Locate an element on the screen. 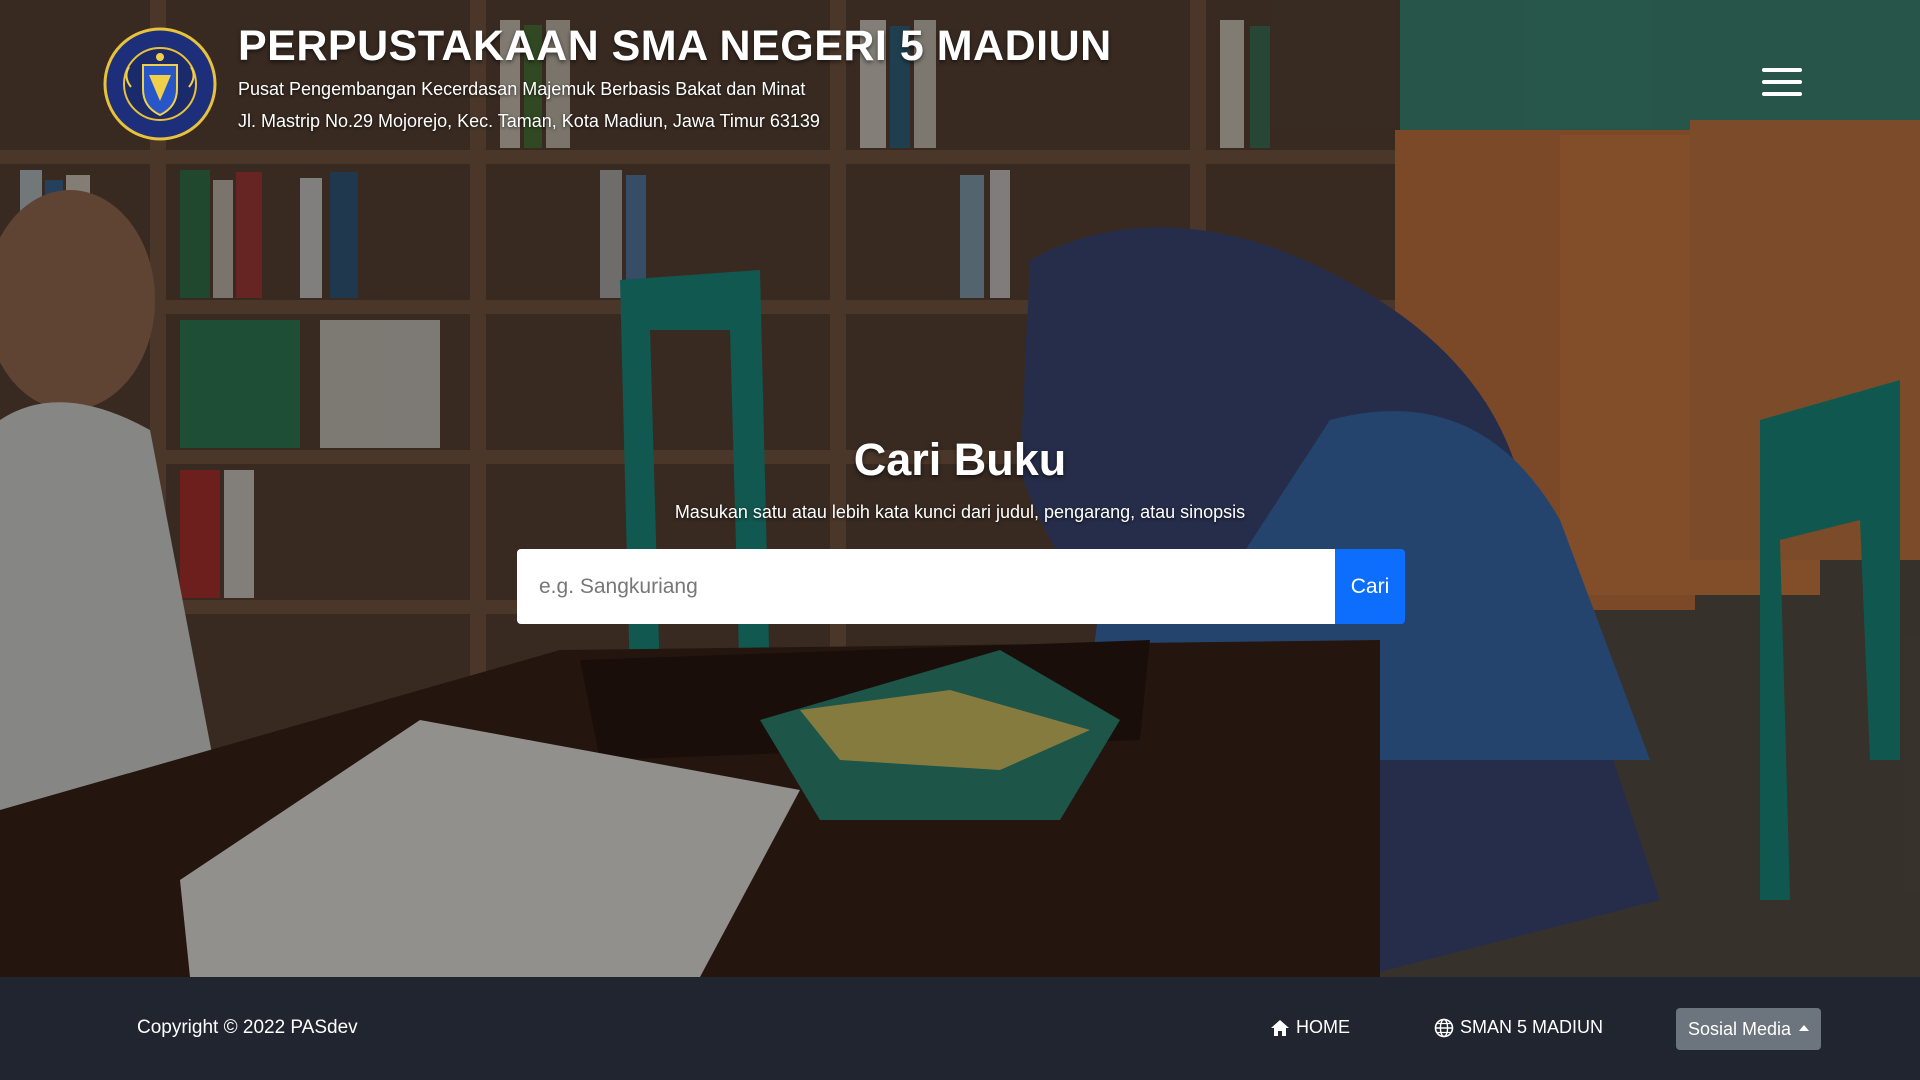 This screenshot has height=1080, width=1920. footer-link-home: HOME is located at coordinates (1310, 1027).